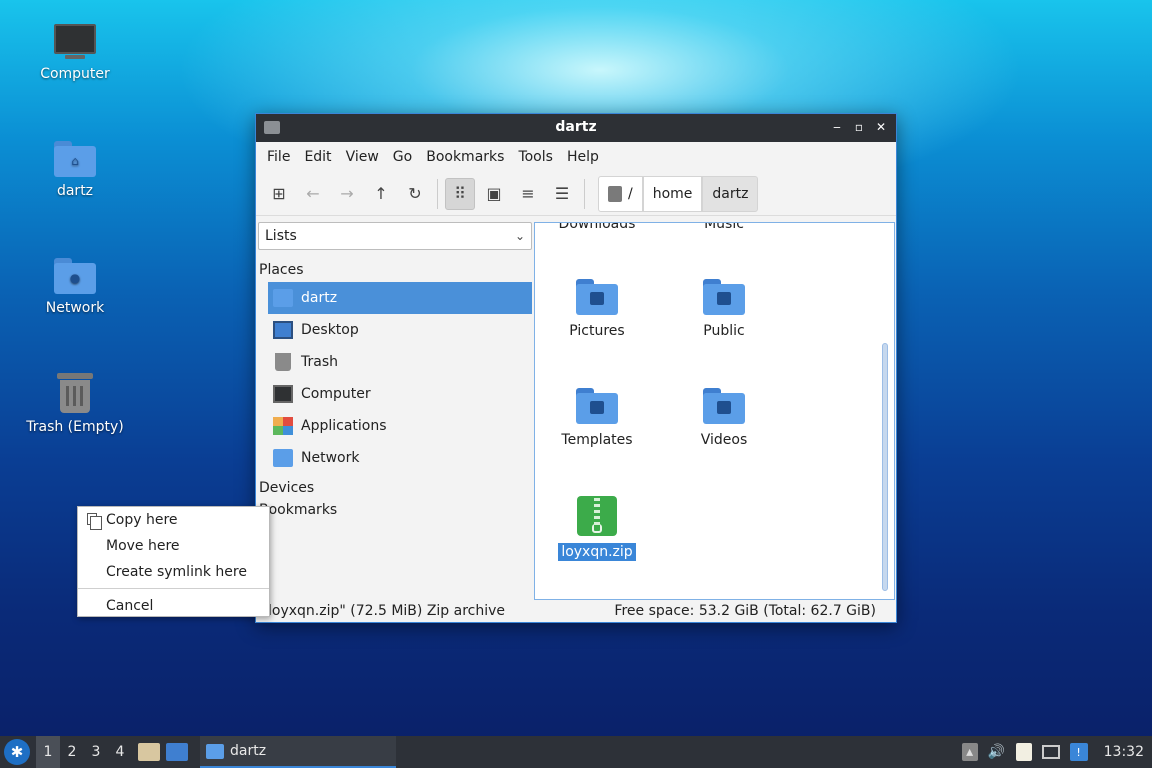  Describe the element at coordinates (283, 298) in the screenshot. I see `home-folder-icon` at that location.